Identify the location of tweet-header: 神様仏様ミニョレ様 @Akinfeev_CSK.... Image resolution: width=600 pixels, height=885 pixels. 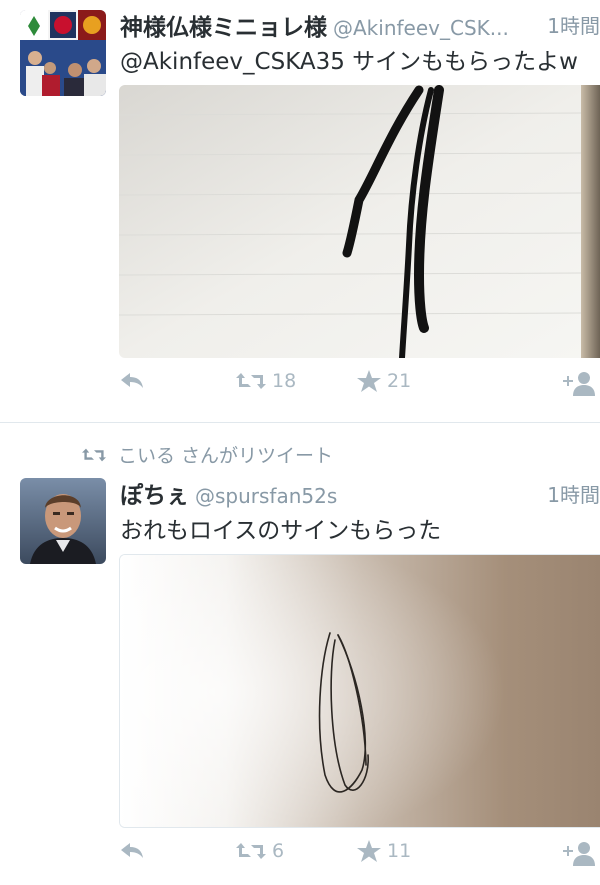
(314, 25).